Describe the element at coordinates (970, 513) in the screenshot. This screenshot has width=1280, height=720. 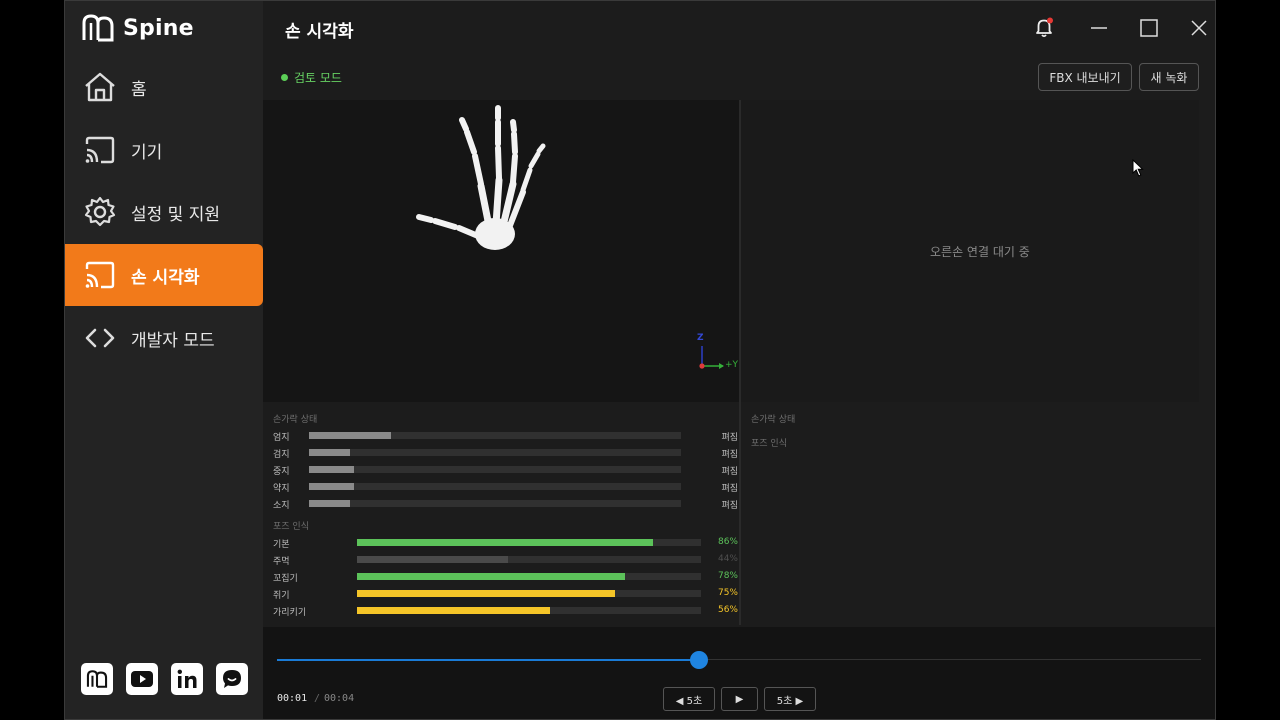
I see `right-hand-stats: 손가락 상태 포즈 인식` at that location.